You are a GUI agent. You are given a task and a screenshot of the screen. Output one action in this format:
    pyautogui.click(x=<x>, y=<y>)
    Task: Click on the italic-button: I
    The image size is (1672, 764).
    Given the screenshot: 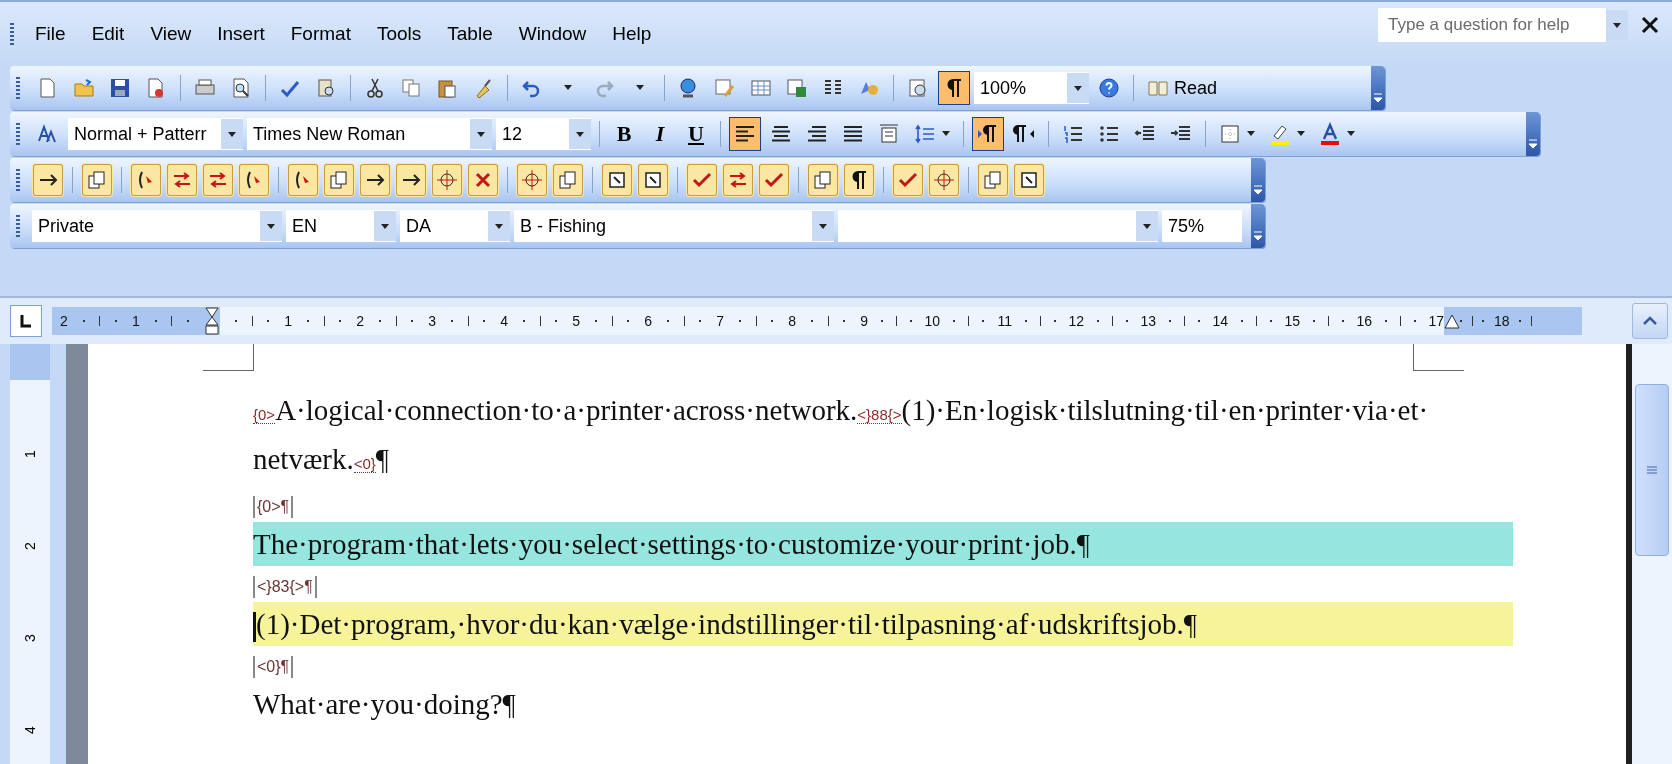 What is the action you would take?
    pyautogui.click(x=660, y=134)
    